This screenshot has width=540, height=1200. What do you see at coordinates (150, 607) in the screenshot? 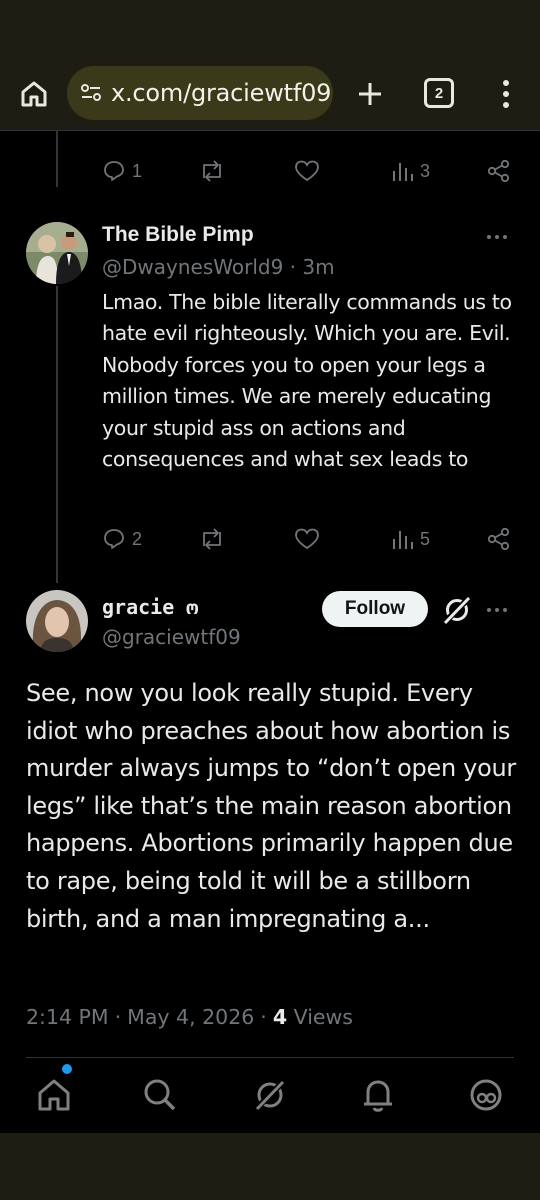
I see `author-name: gracie ო` at bounding box center [150, 607].